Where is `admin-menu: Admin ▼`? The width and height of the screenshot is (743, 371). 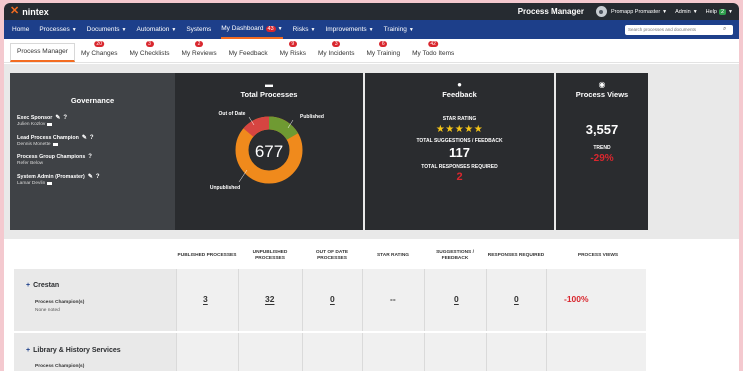
admin-menu: Admin ▼ is located at coordinates (686, 12).